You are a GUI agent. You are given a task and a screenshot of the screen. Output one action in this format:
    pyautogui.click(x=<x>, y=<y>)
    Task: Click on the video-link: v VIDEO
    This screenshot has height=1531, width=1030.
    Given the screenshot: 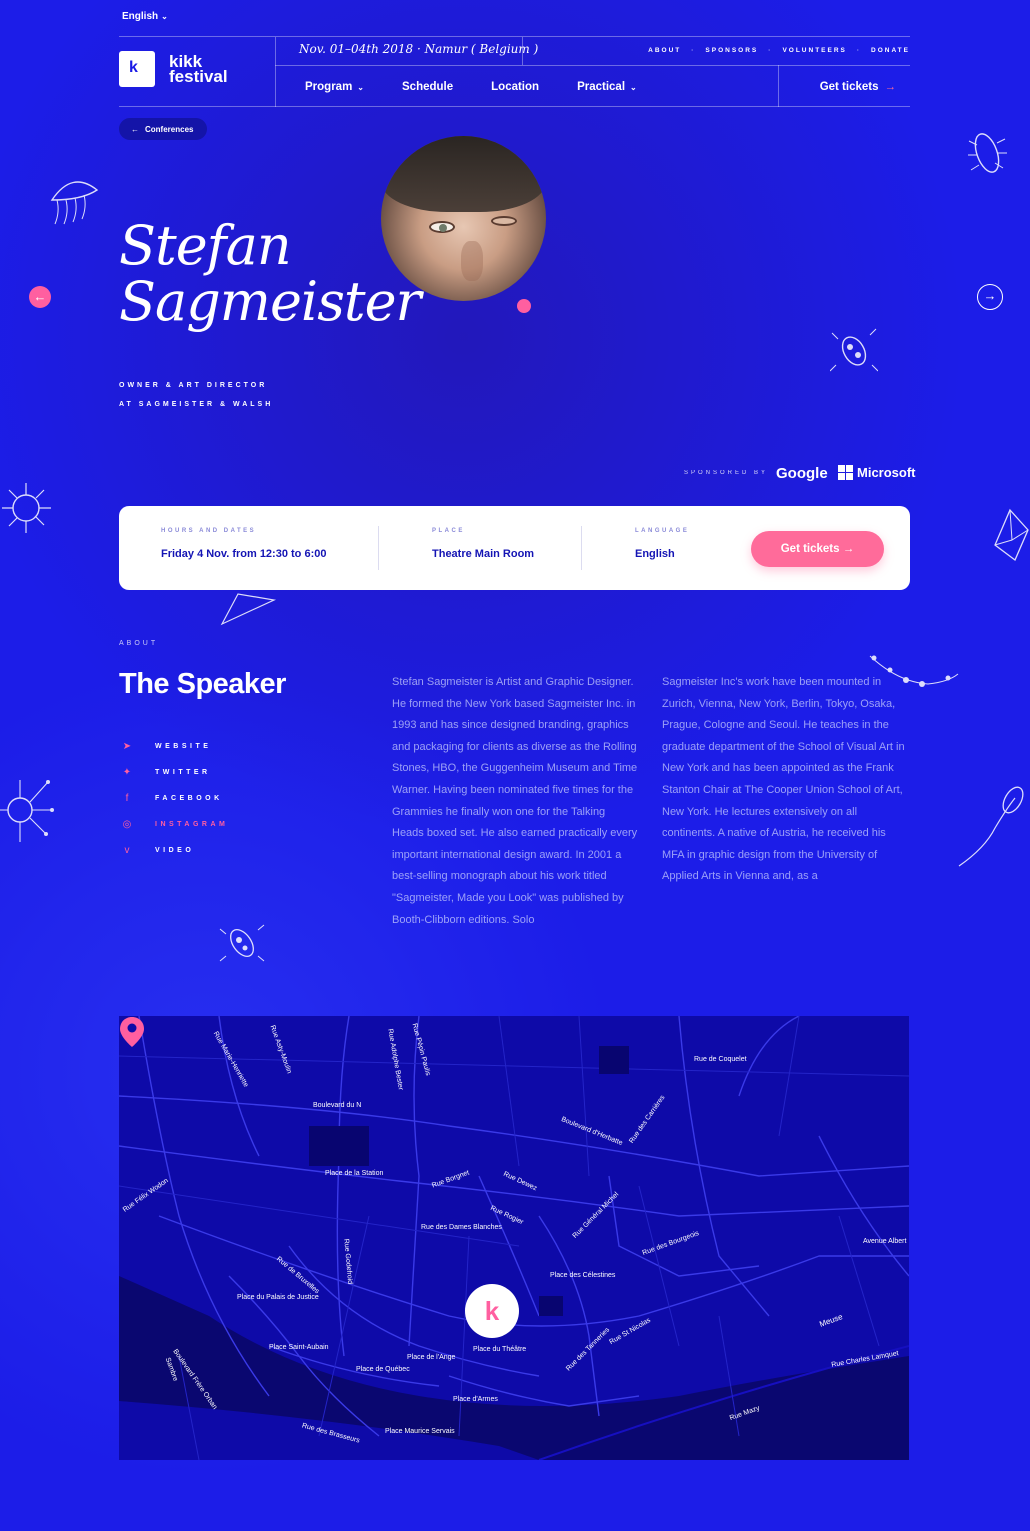 What is the action you would take?
    pyautogui.click(x=174, y=850)
    